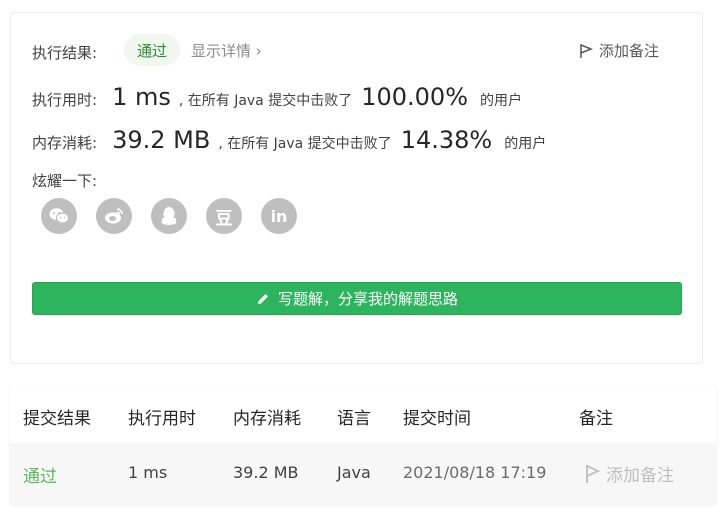 This screenshot has width=726, height=522. I want to click on runtime-tail: 的用户, so click(501, 101).